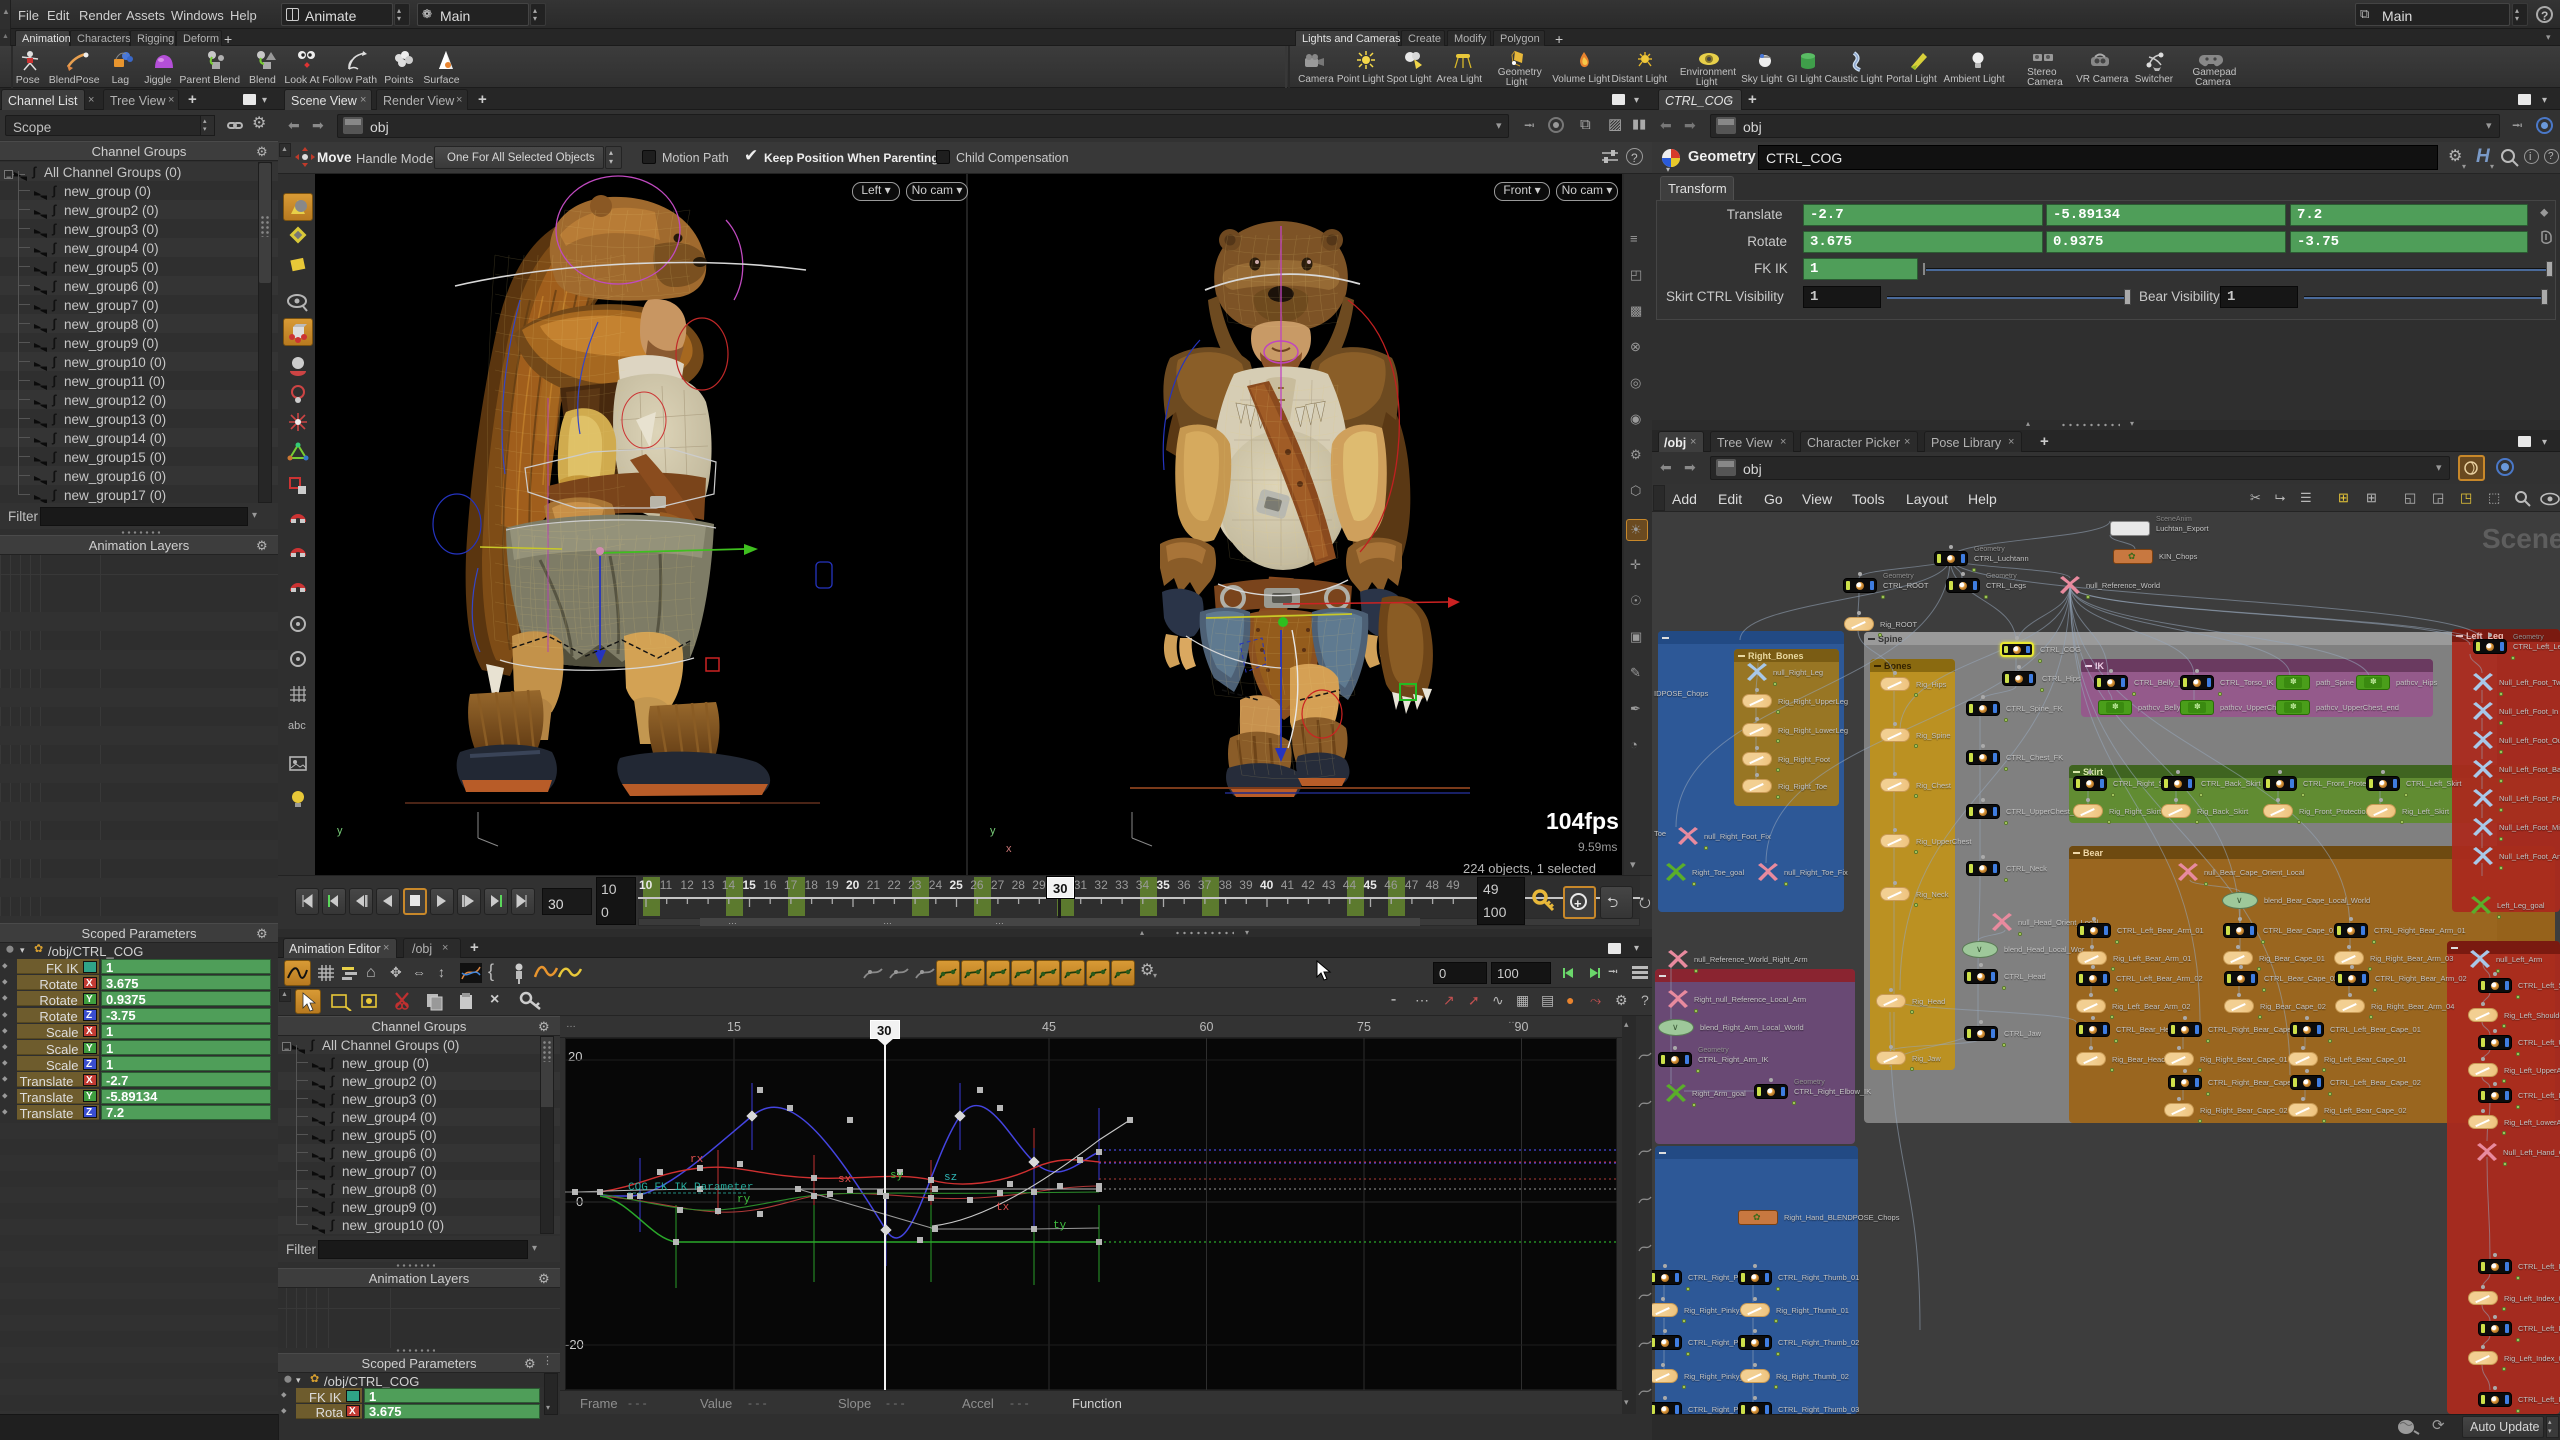 The width and height of the screenshot is (2560, 1440). What do you see at coordinates (1003, 1208) in the screenshot?
I see `svg-text: tx` at bounding box center [1003, 1208].